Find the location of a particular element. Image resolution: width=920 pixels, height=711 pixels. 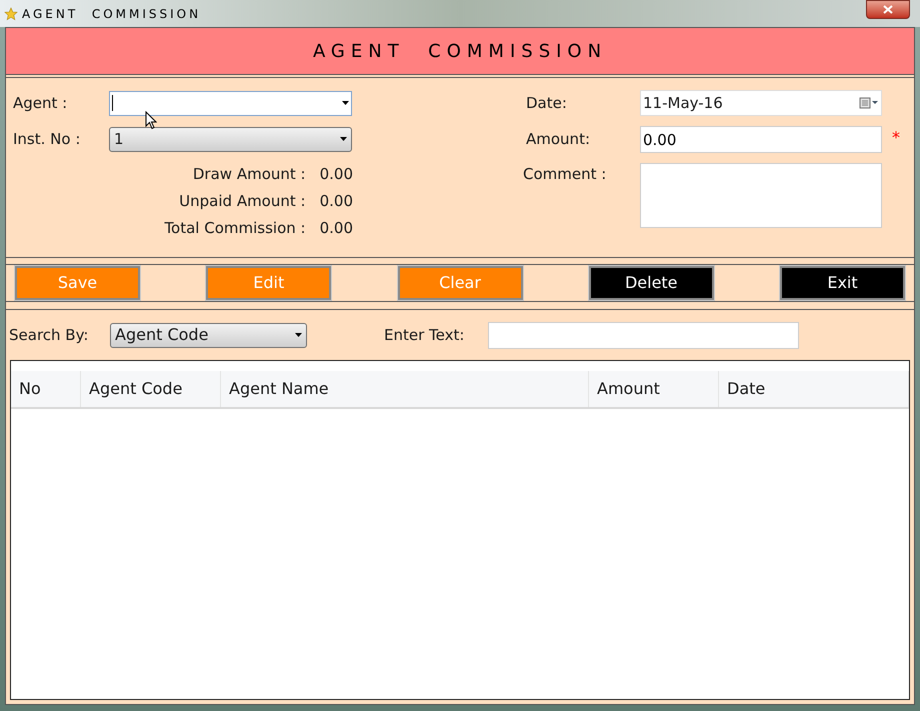

agent-dropdown is located at coordinates (230, 103).